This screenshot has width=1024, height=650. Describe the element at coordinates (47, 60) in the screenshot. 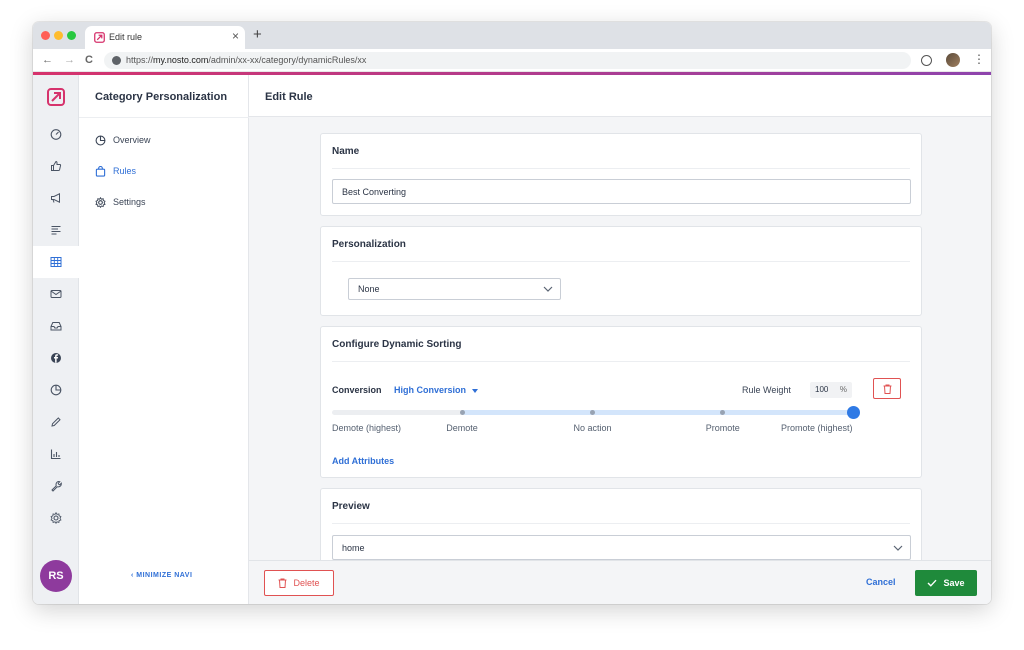

I see `back-icon: ←` at that location.